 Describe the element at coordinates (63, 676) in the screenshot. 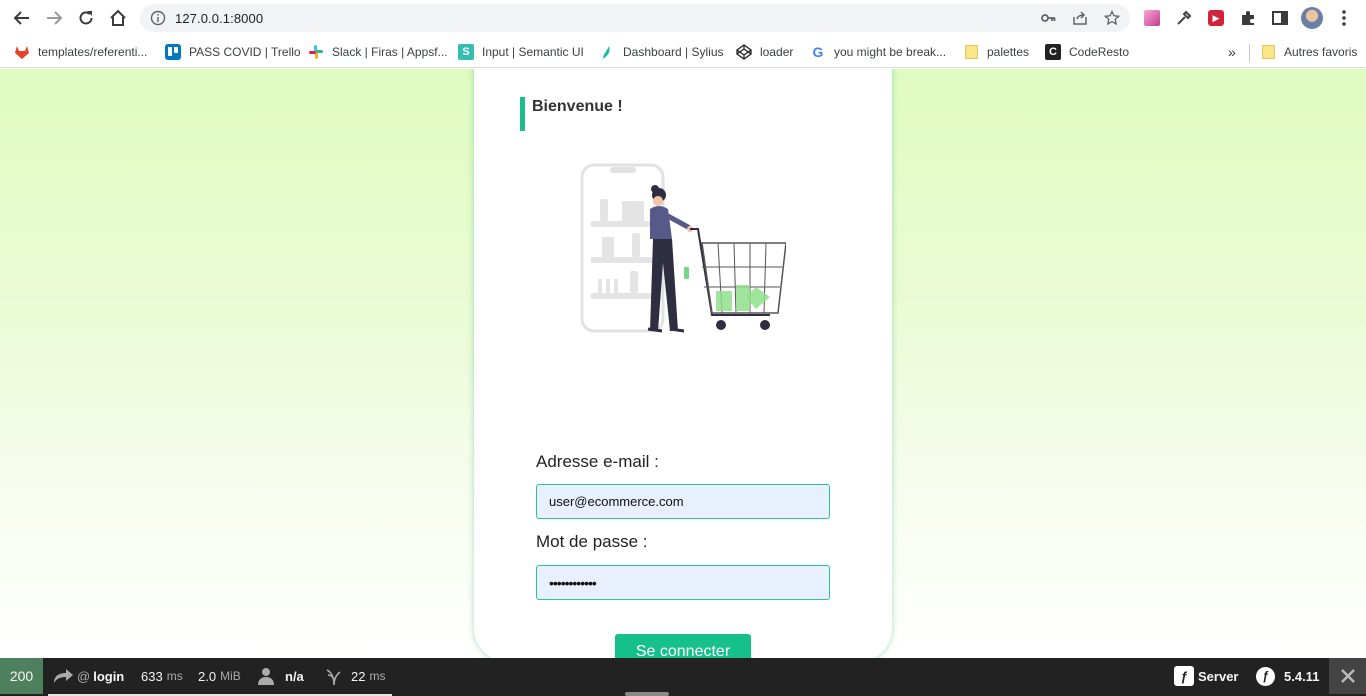

I see `redirect-arrow-icon` at that location.